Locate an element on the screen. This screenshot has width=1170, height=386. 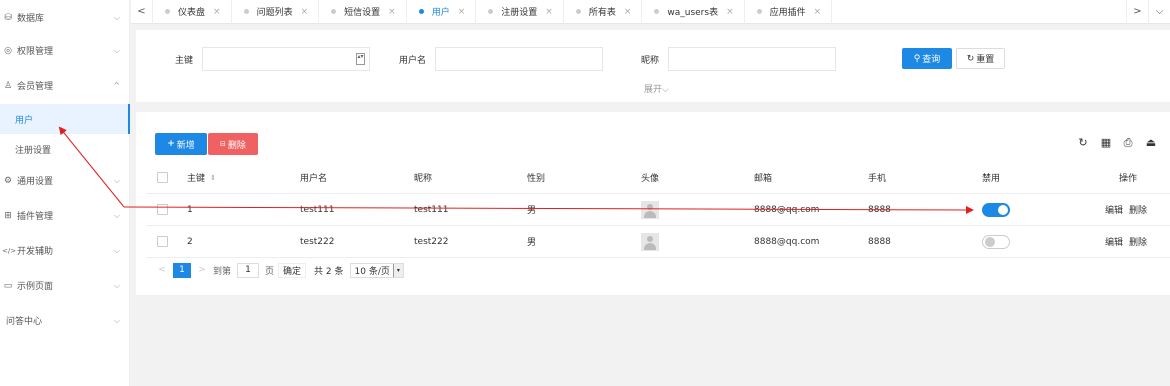
page-unit-label: 页 is located at coordinates (270, 271).